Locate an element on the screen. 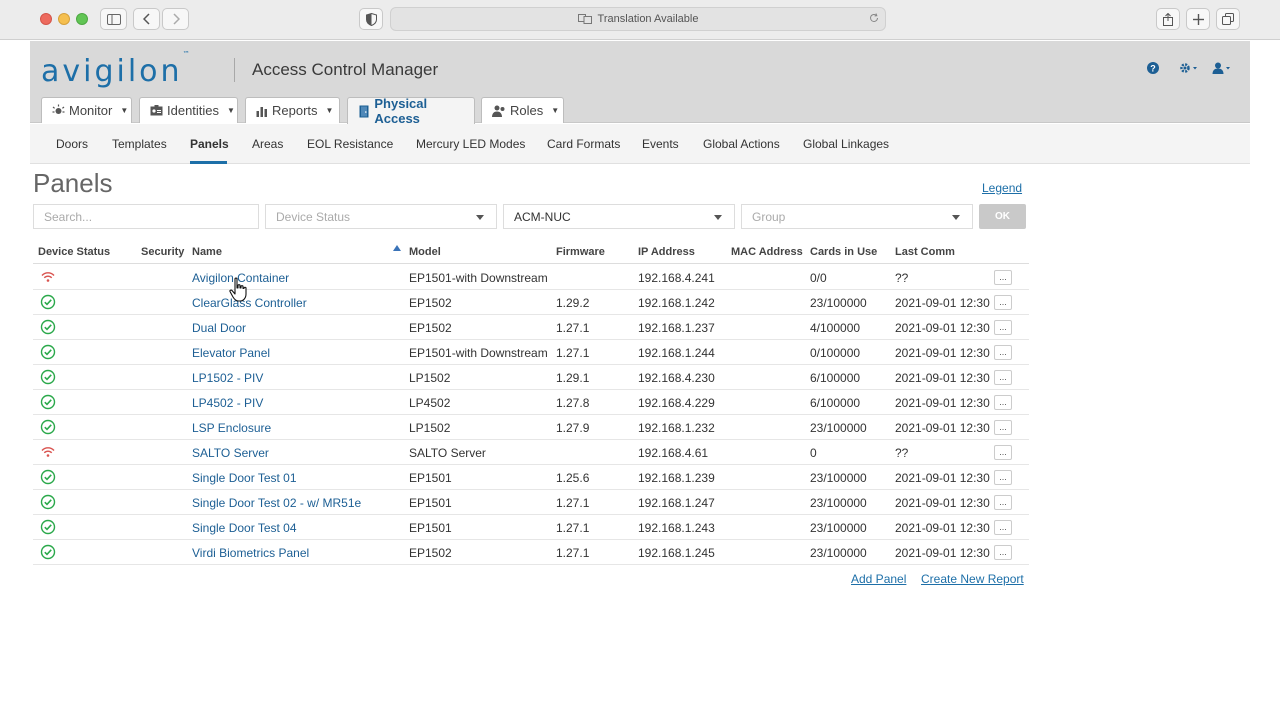 The height and width of the screenshot is (720, 1280). col-security: Security is located at coordinates (162, 252).